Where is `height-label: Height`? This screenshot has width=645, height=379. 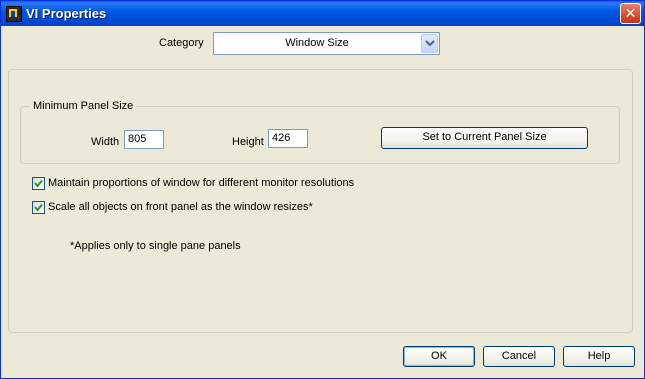 height-label: Height is located at coordinates (248, 142).